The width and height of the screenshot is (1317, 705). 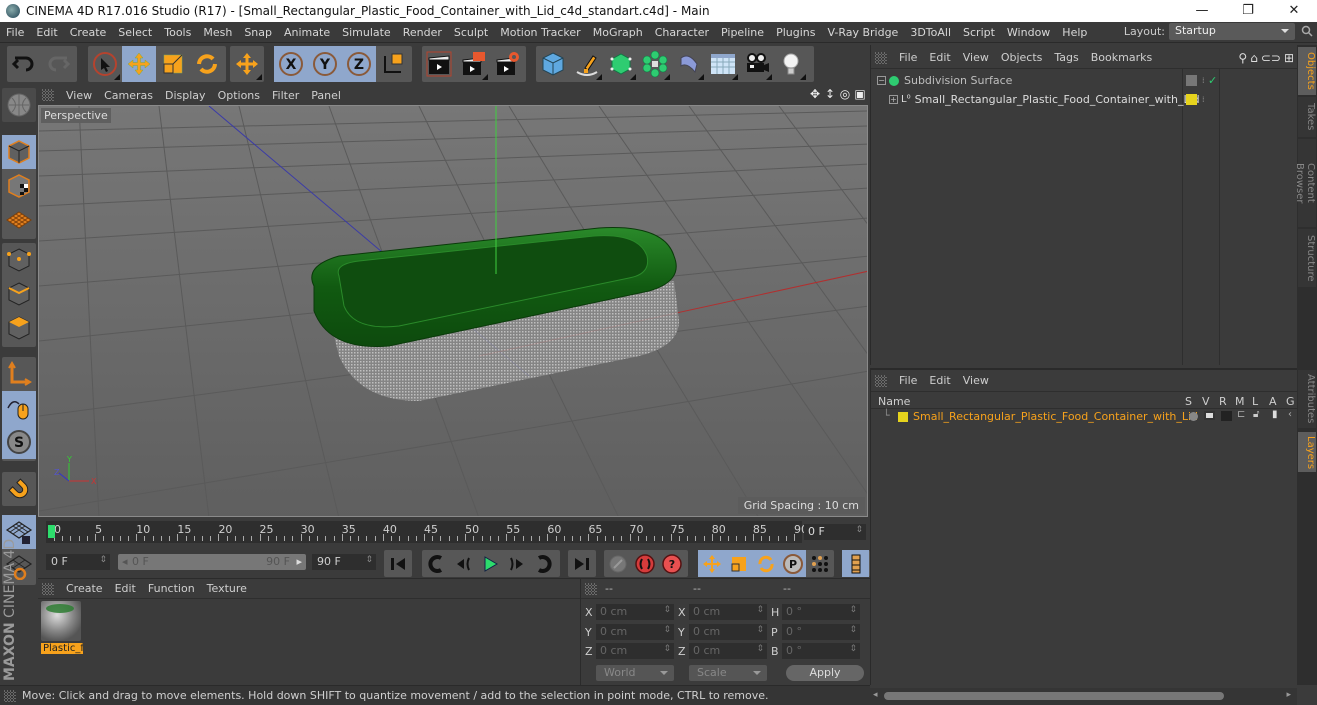 What do you see at coordinates (894, 401) in the screenshot?
I see `column-name: Name` at bounding box center [894, 401].